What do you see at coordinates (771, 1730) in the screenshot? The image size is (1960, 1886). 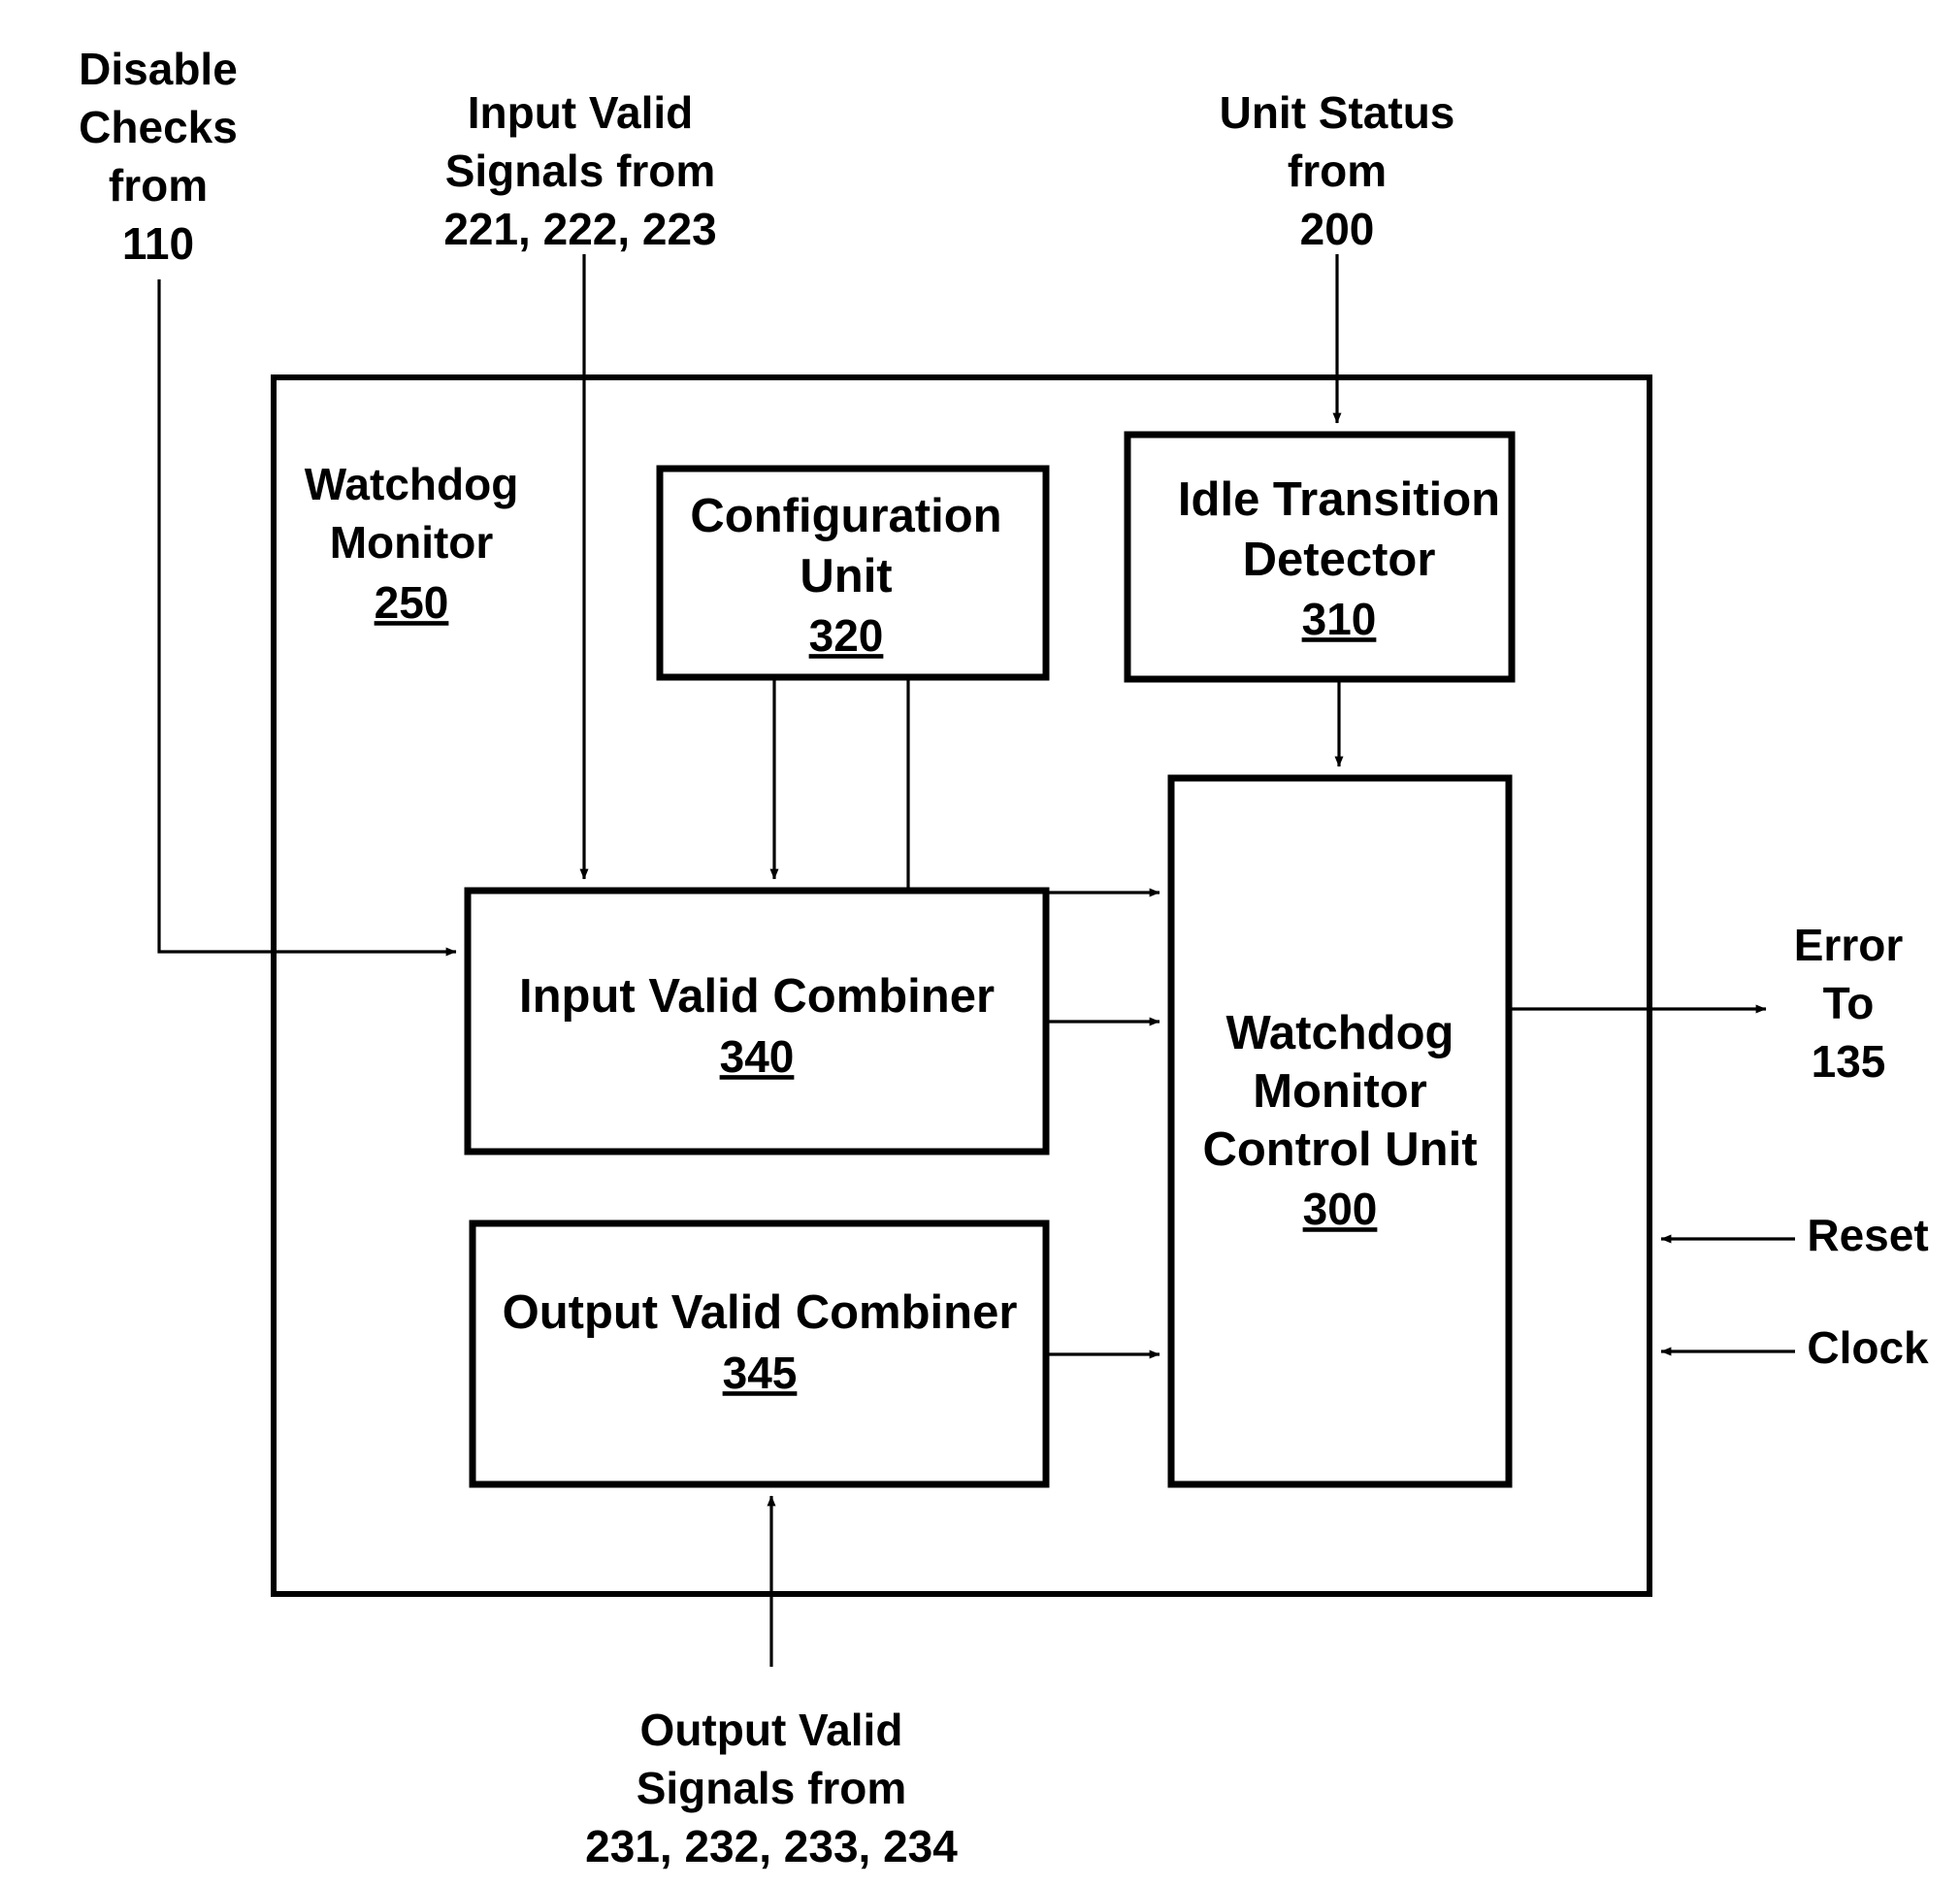 I see `label-output-valid-signals-line-1: Output Valid` at bounding box center [771, 1730].